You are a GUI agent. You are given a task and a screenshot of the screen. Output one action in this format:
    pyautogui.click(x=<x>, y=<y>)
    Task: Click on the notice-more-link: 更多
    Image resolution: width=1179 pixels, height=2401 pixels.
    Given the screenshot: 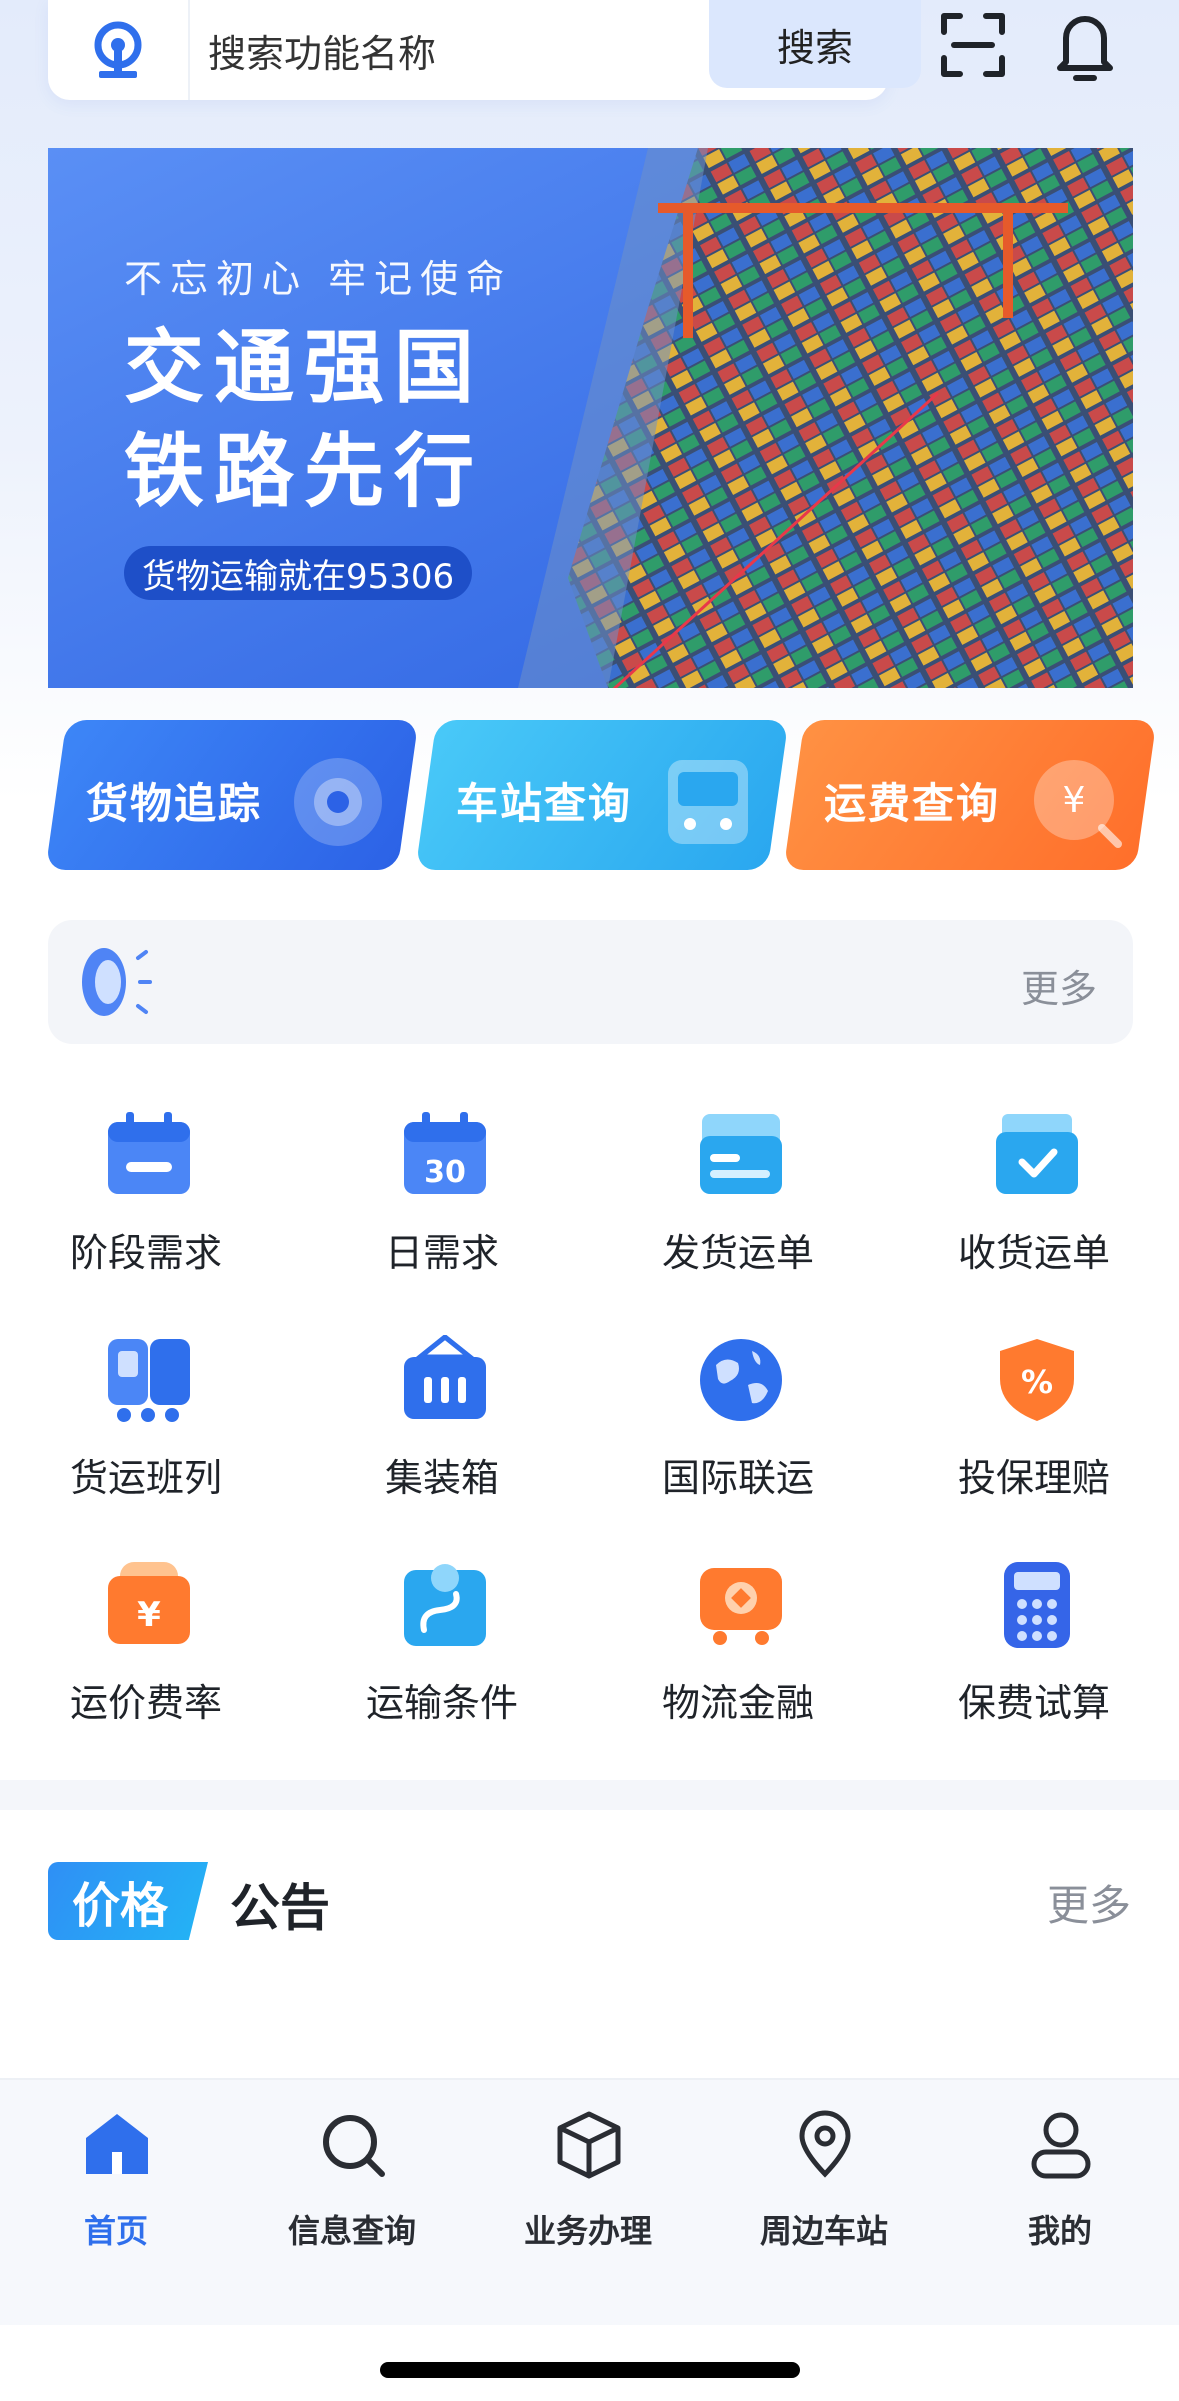 What is the action you would take?
    pyautogui.click(x=1059, y=985)
    